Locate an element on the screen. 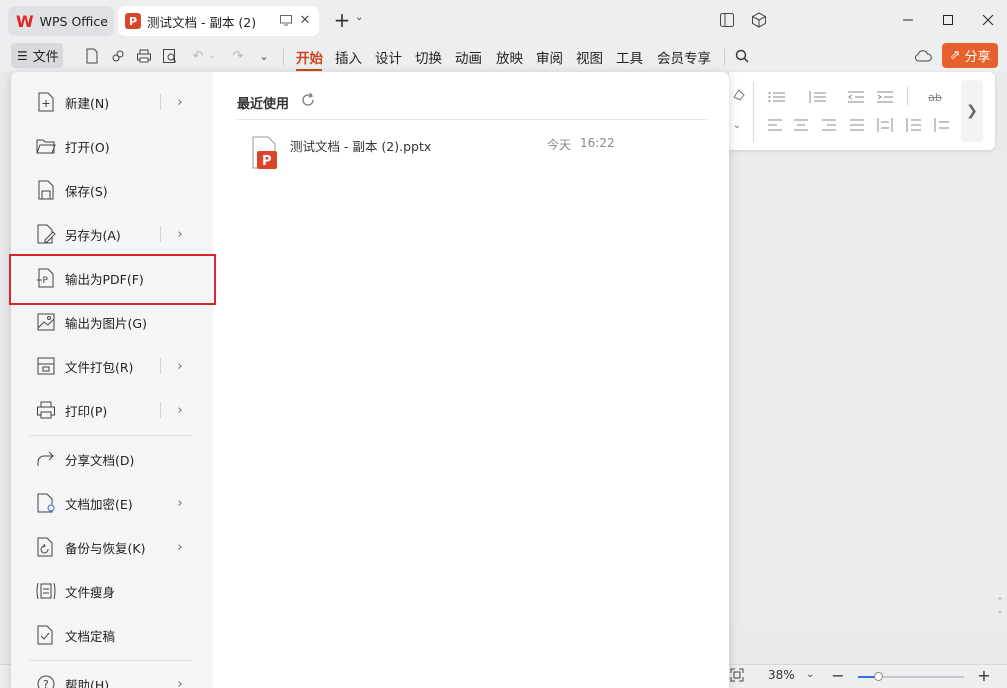 This screenshot has height=688, width=1007. menu-item-label: 帮助(H) is located at coordinates (87, 682).